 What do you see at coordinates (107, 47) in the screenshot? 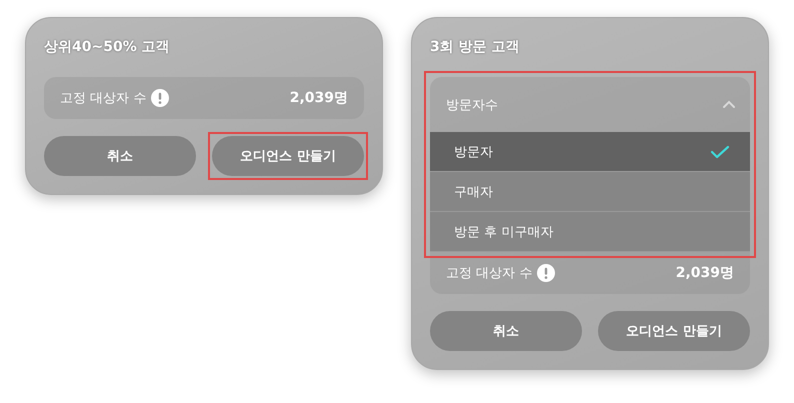
I see `dialog-title: 상위40~50% 고객` at bounding box center [107, 47].